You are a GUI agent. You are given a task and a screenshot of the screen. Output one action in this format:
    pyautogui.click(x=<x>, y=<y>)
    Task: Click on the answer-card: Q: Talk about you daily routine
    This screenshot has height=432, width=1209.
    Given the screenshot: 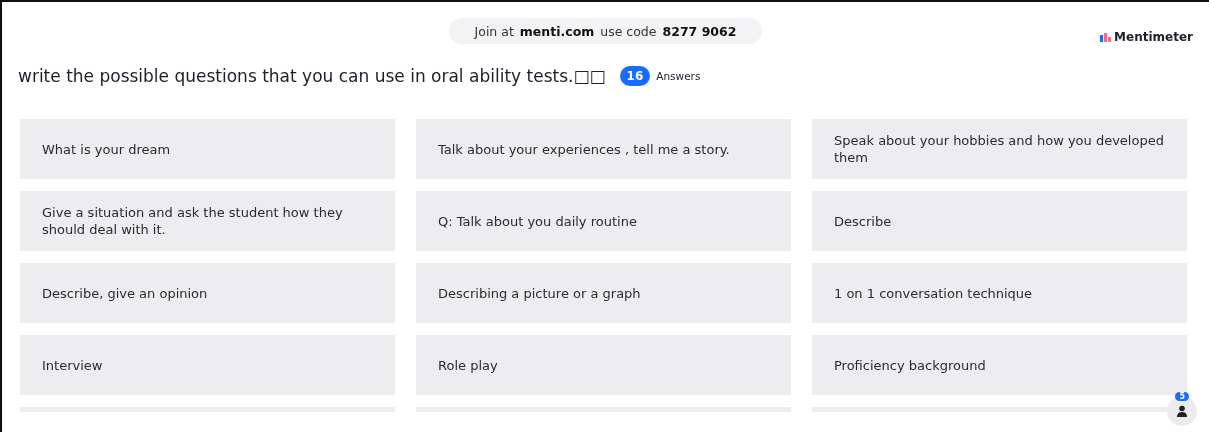 What is the action you would take?
    pyautogui.click(x=603, y=221)
    